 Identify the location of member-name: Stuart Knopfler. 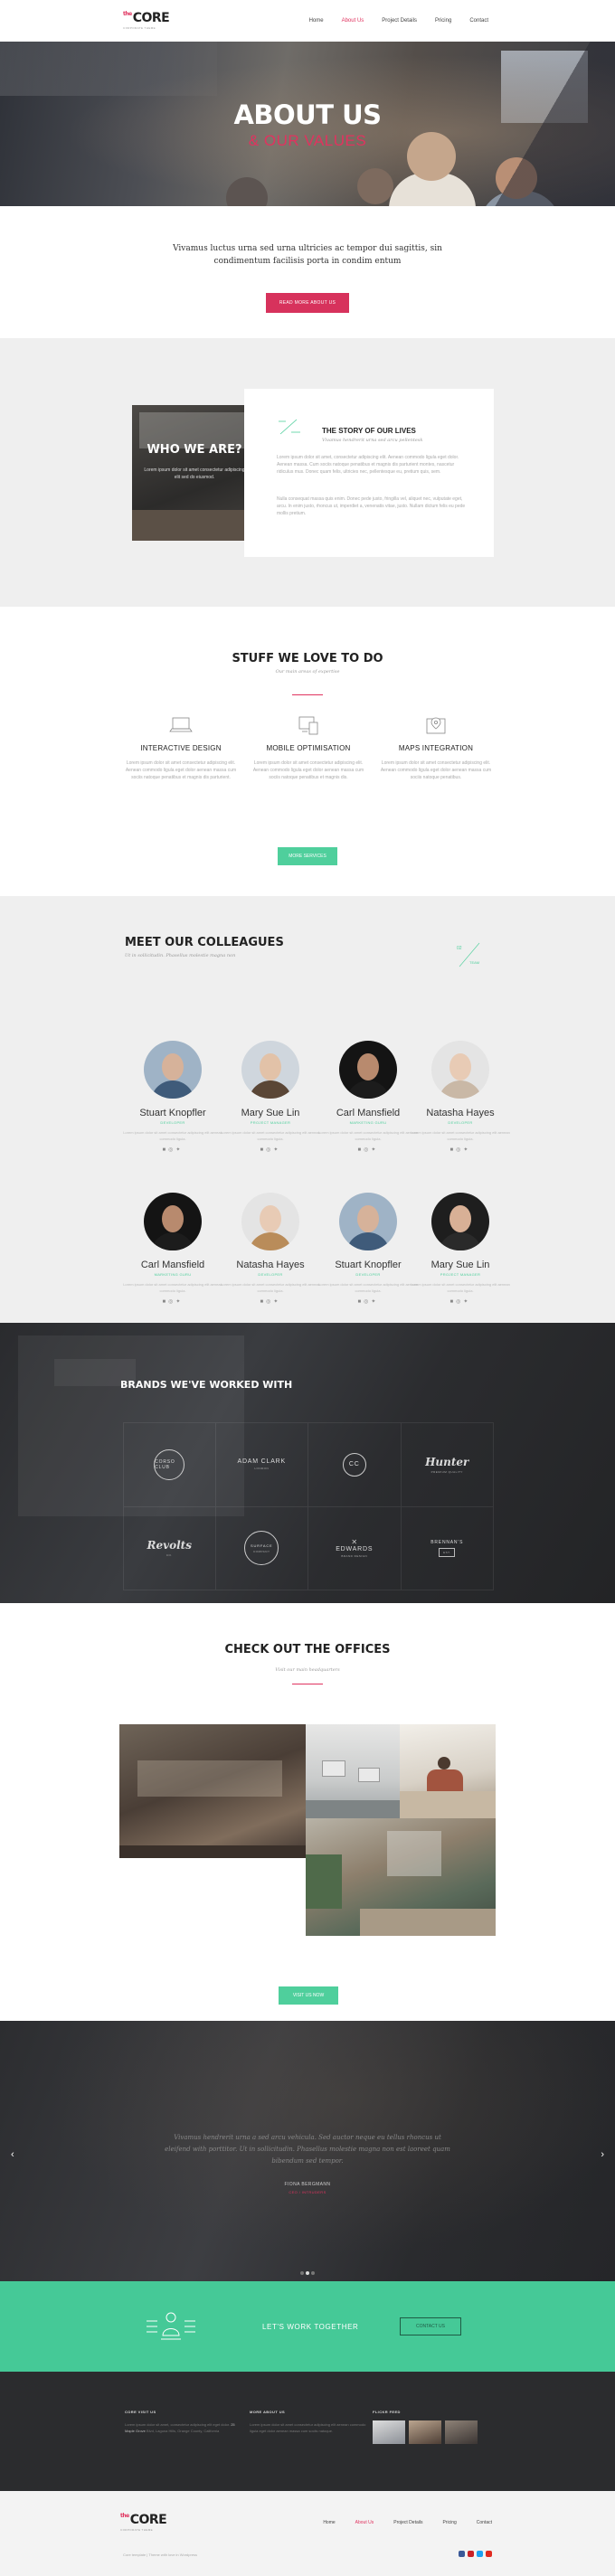
(173, 1113).